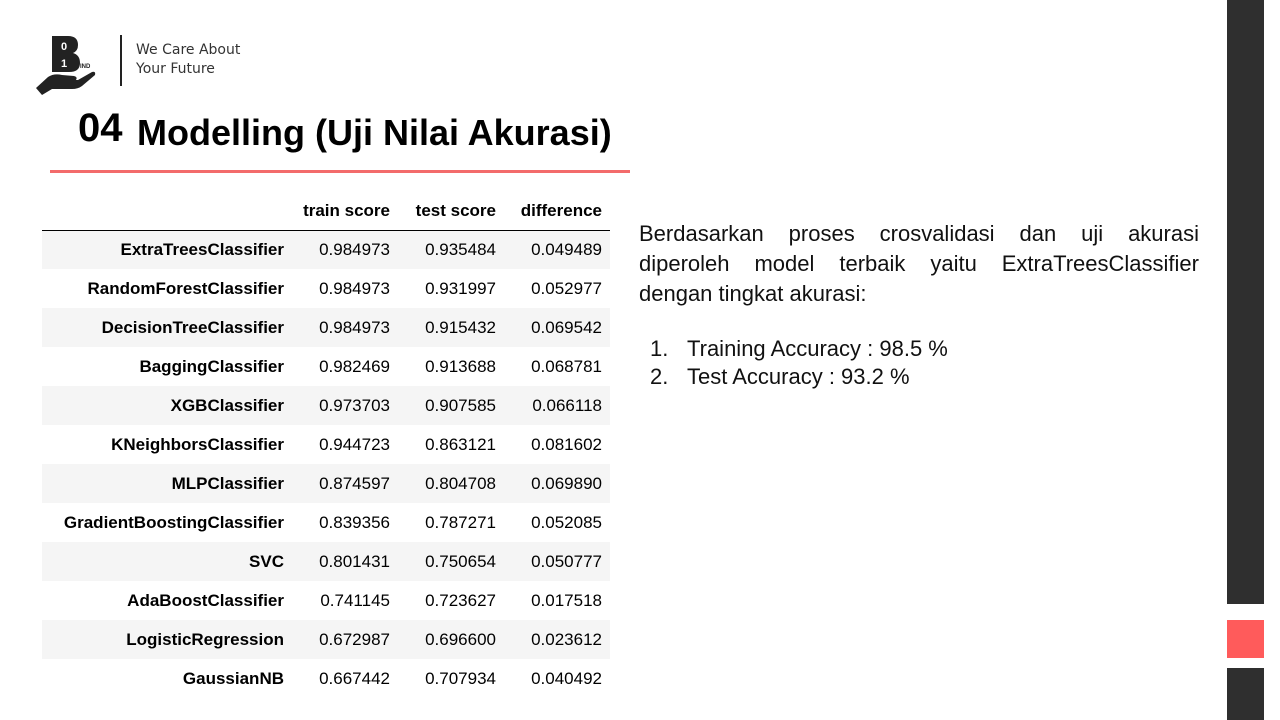 The width and height of the screenshot is (1280, 720). What do you see at coordinates (1245, 639) in the screenshot?
I see `decorative-bar-red` at bounding box center [1245, 639].